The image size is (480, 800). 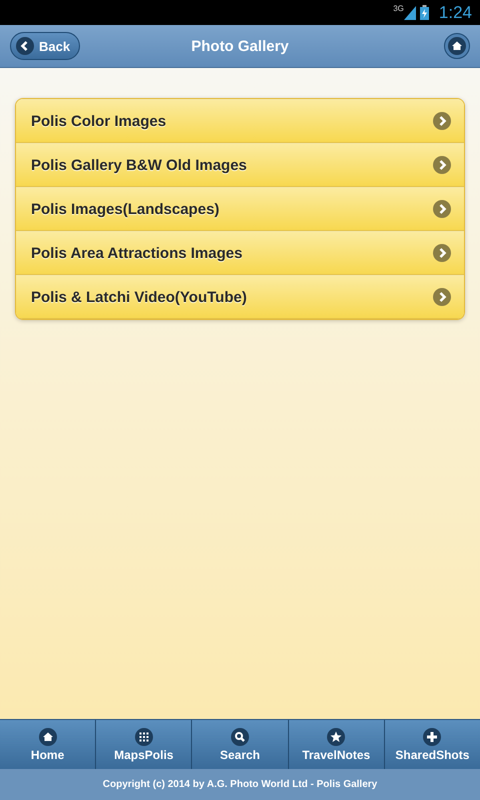 What do you see at coordinates (240, 297) in the screenshot?
I see `menu-item: Polis & Latchi Video(YouTube)` at bounding box center [240, 297].